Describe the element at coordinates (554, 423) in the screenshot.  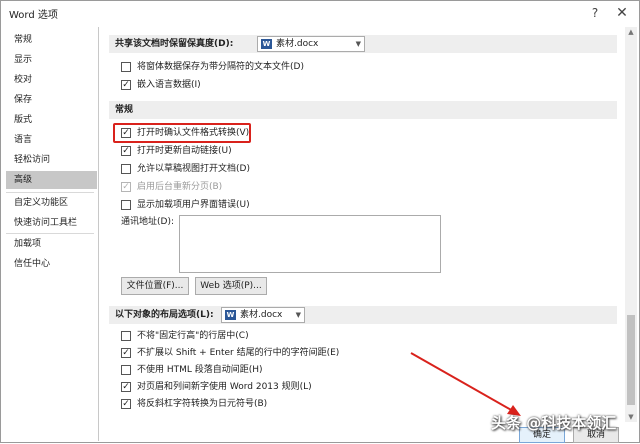
I see `watermark-text: 头条 @科技本领汇` at that location.